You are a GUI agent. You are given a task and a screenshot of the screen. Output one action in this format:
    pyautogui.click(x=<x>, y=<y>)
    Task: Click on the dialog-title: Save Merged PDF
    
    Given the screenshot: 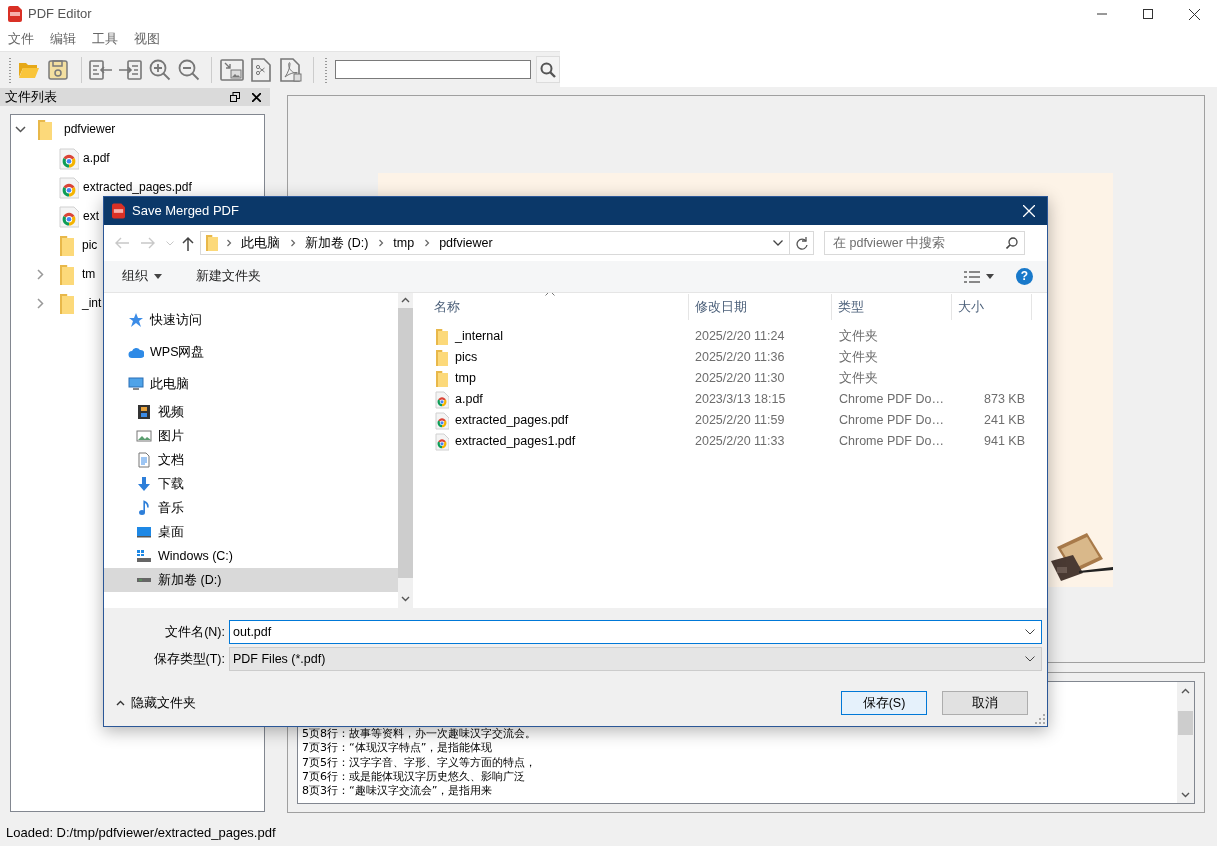 What is the action you would take?
    pyautogui.click(x=185, y=211)
    